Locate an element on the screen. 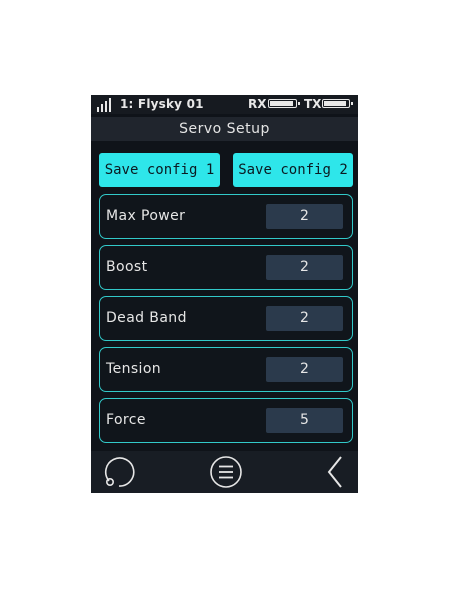 The image size is (450, 590). page-title: Servo Setup is located at coordinates (224, 129).